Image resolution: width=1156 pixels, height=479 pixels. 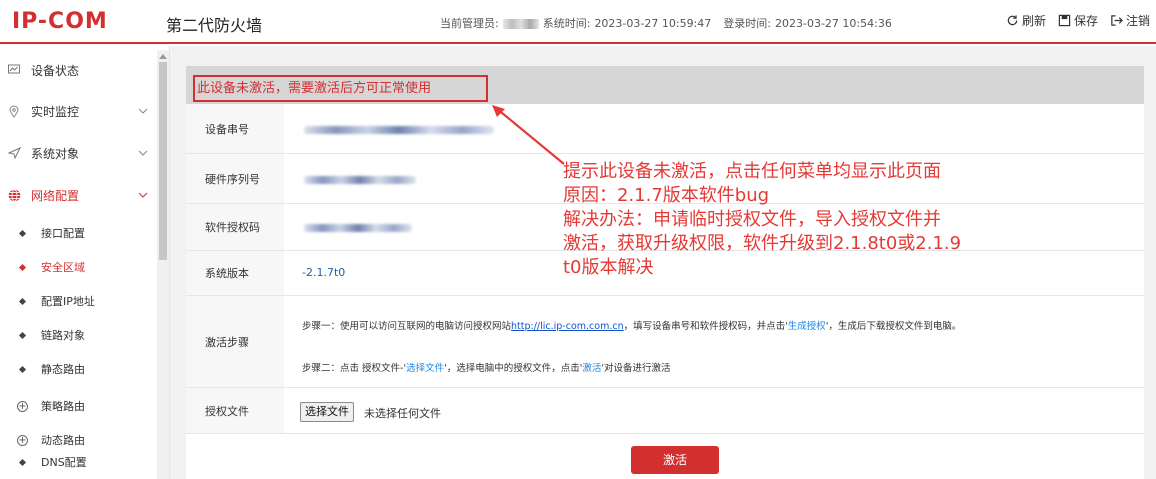 I want to click on sidebar-subitem-security-zone: 安全区域, so click(x=78, y=267).